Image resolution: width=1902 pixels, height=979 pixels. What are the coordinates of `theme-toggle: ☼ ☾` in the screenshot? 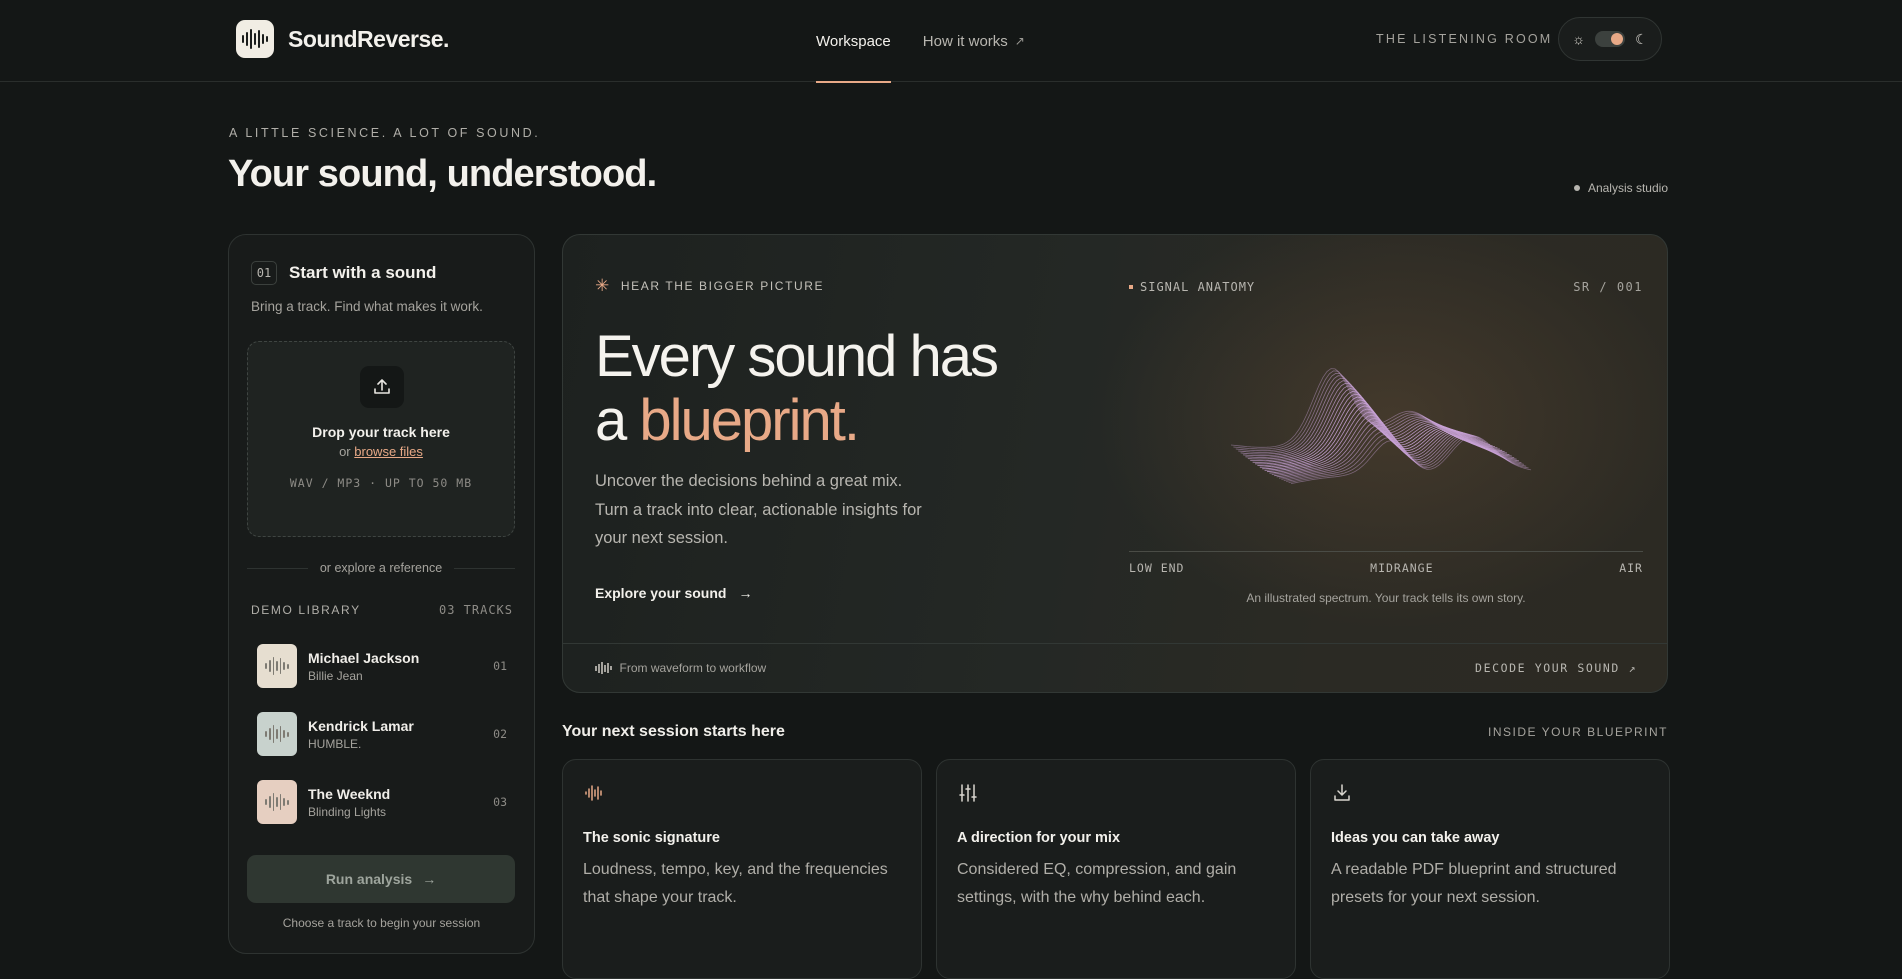 It's located at (1610, 39).